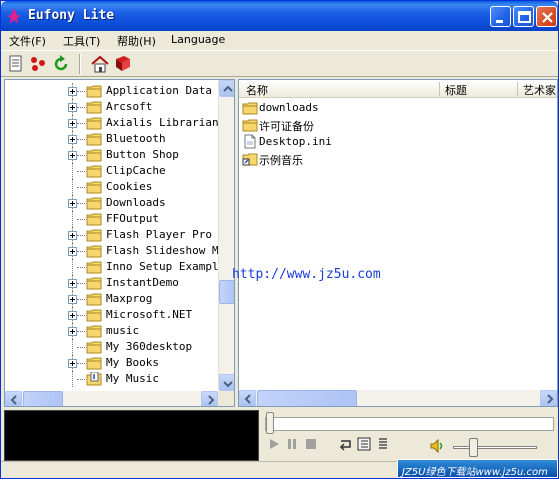 The height and width of the screenshot is (479, 559). Describe the element at coordinates (307, 398) in the screenshot. I see `list-hscroll-thumb` at that location.